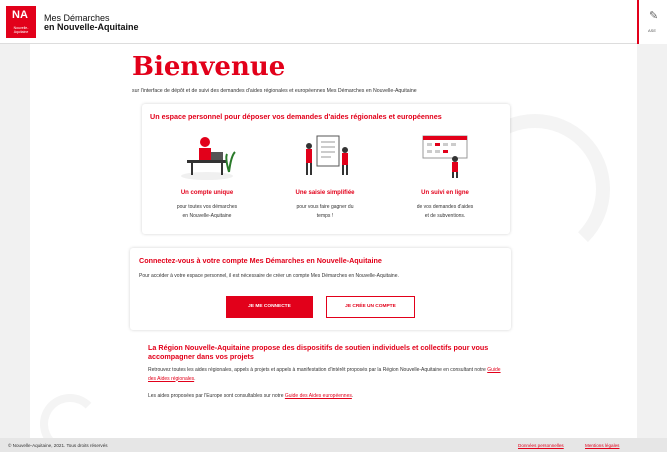  Describe the element at coordinates (21, 22) in the screenshot. I see `logo-icon: NA Nouvelle-Aquitaine` at that location.